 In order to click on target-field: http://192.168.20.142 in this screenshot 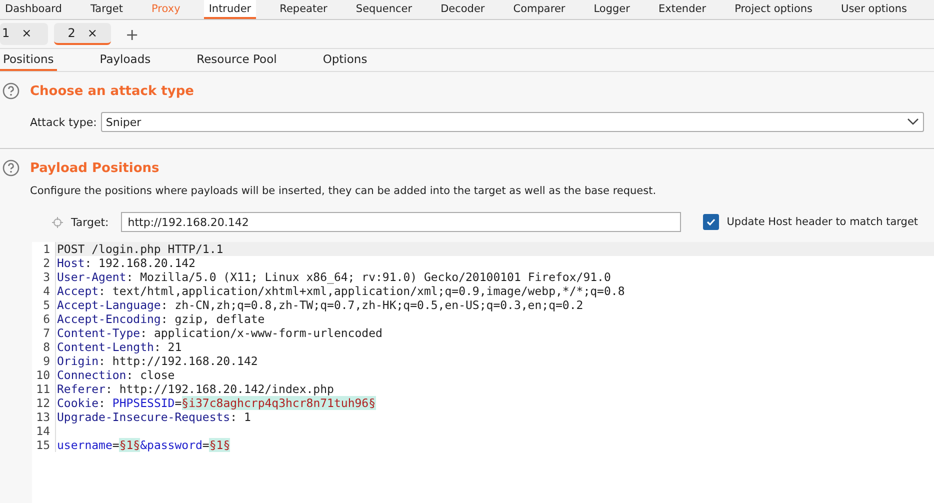, I will do `click(400, 222)`.